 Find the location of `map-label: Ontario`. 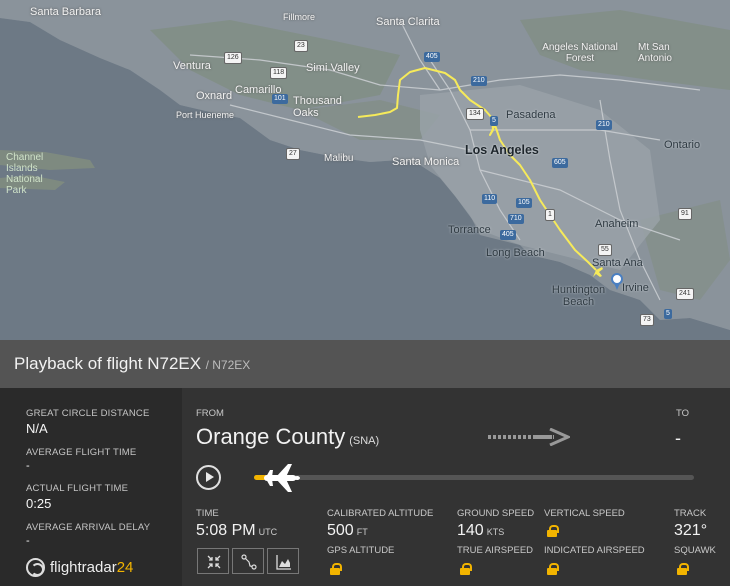

map-label: Ontario is located at coordinates (682, 145).